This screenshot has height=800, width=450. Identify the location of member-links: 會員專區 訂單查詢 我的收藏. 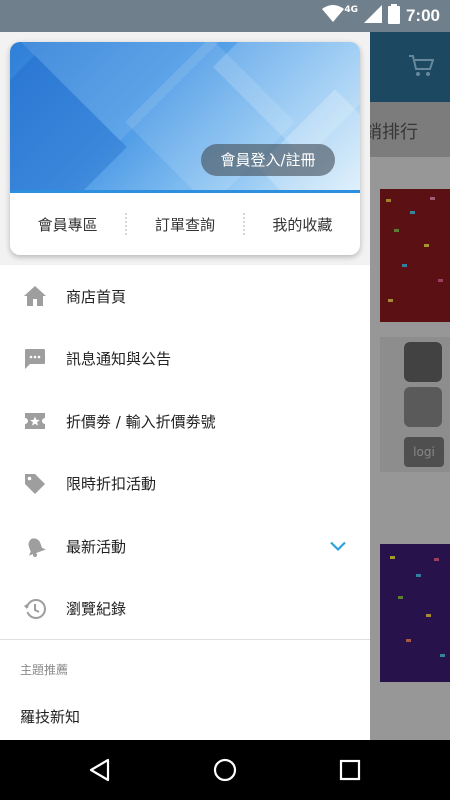
(185, 224).